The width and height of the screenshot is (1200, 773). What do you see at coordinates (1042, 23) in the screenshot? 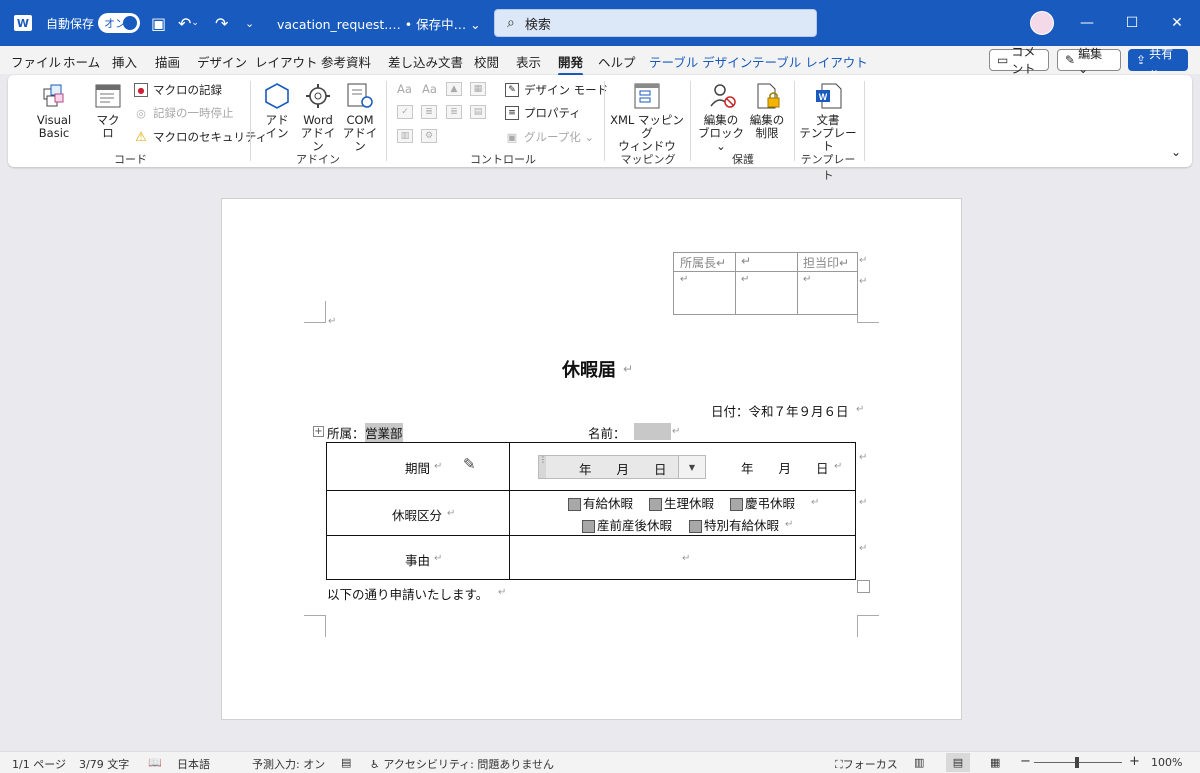
I see `user-avatar` at bounding box center [1042, 23].